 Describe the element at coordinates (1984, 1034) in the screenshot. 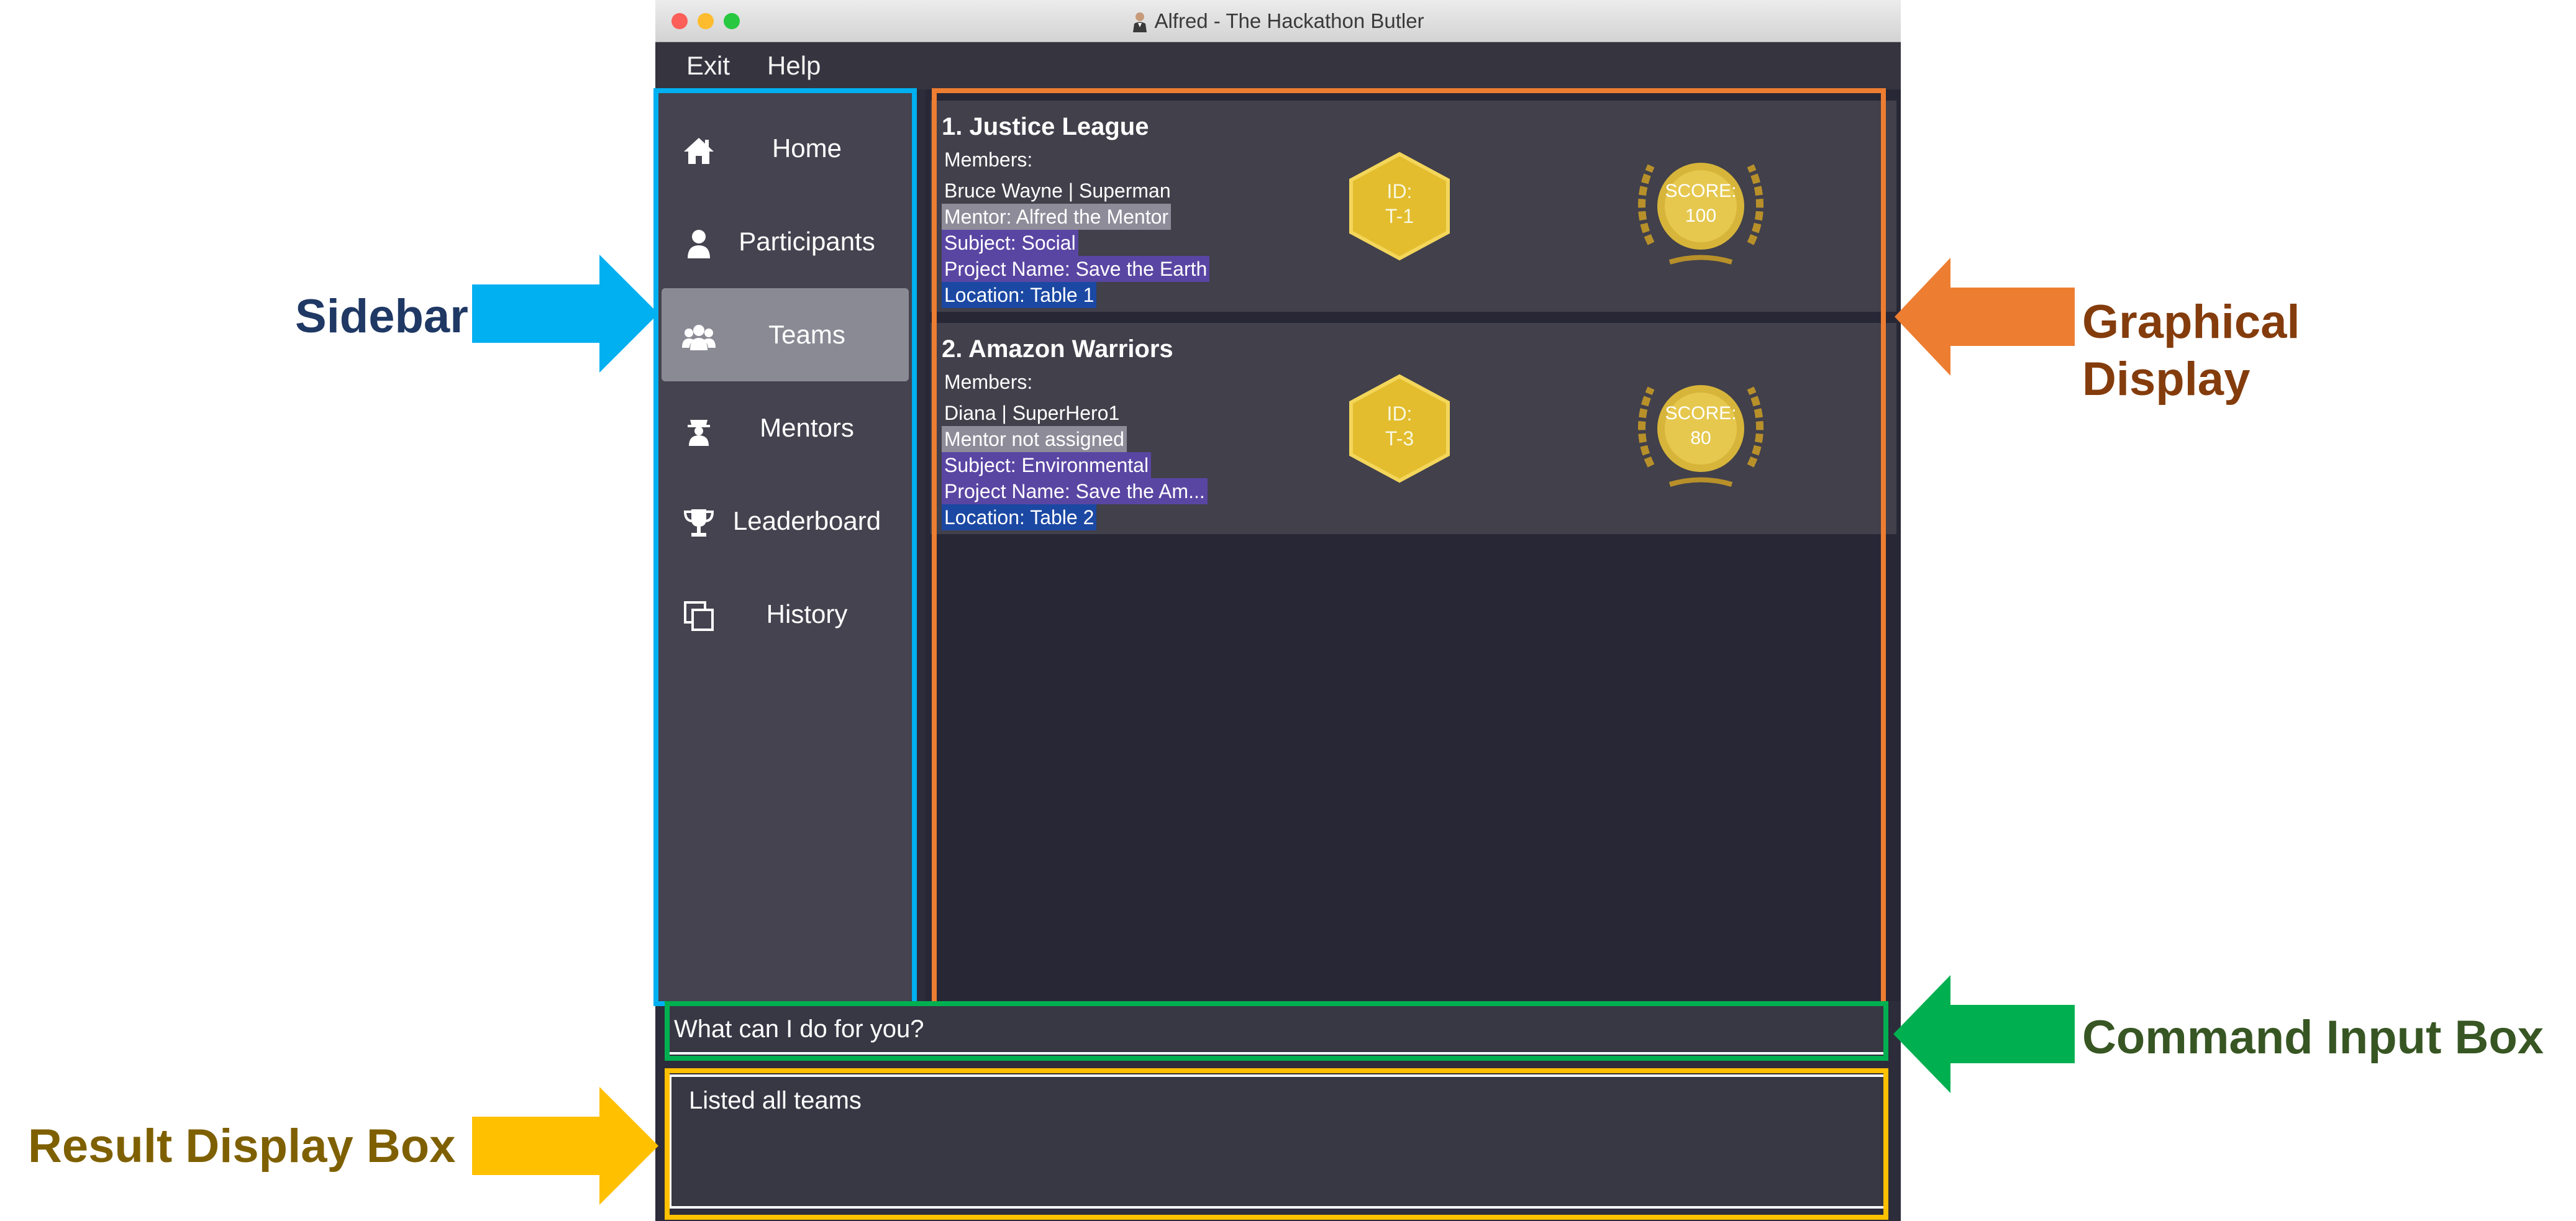

I see `command-input-arrow-icon` at that location.